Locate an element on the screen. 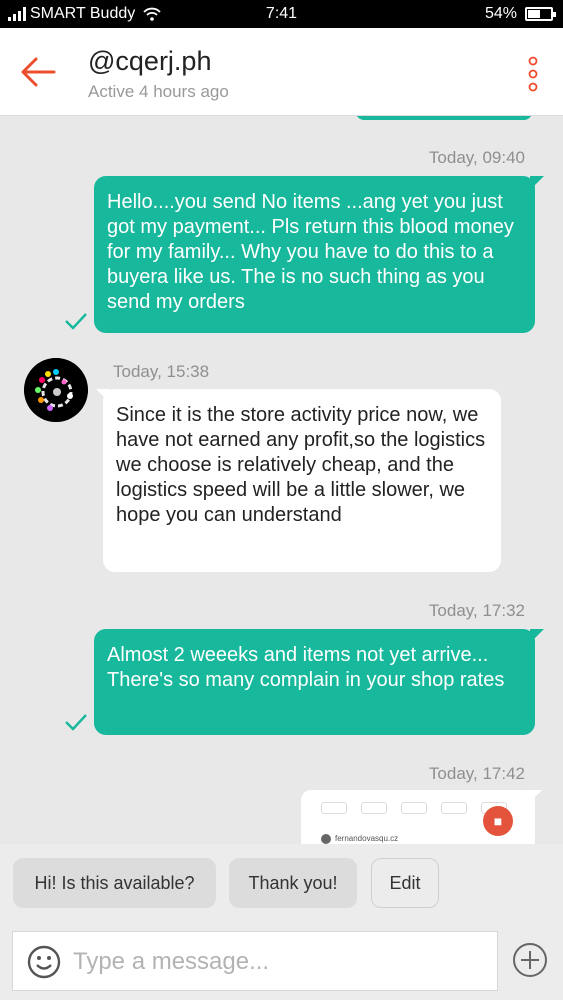  message-timestamp: Today, 15:38 is located at coordinates (161, 371).